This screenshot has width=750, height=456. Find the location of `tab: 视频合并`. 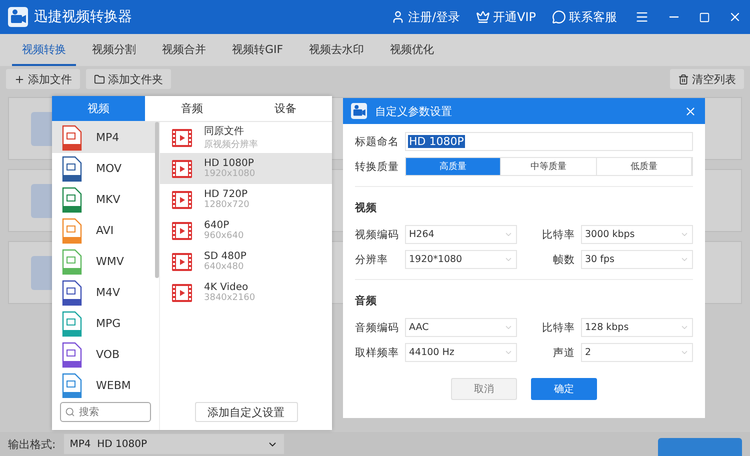

tab: 视频合并 is located at coordinates (184, 50).